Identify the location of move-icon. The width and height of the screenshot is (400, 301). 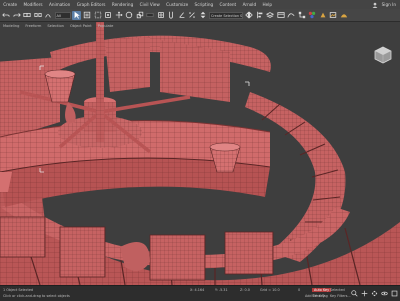
(118, 15).